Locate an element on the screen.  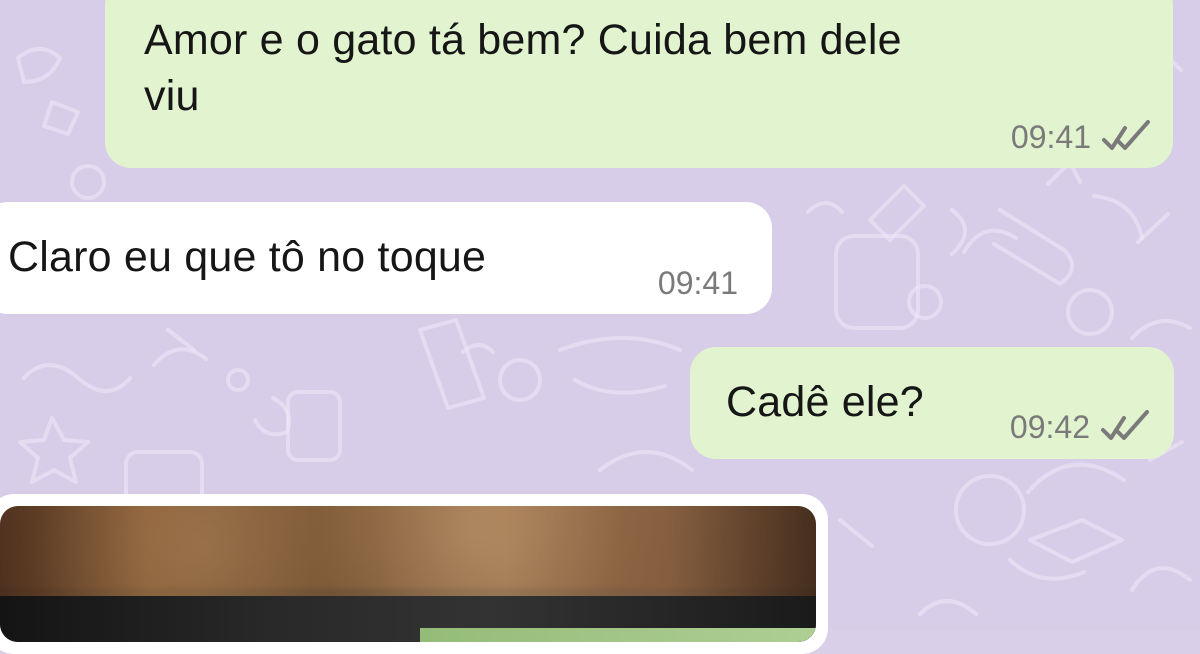
incoming-message-bubble: Claro eu que tô no toque 09:41 is located at coordinates (386, 258).